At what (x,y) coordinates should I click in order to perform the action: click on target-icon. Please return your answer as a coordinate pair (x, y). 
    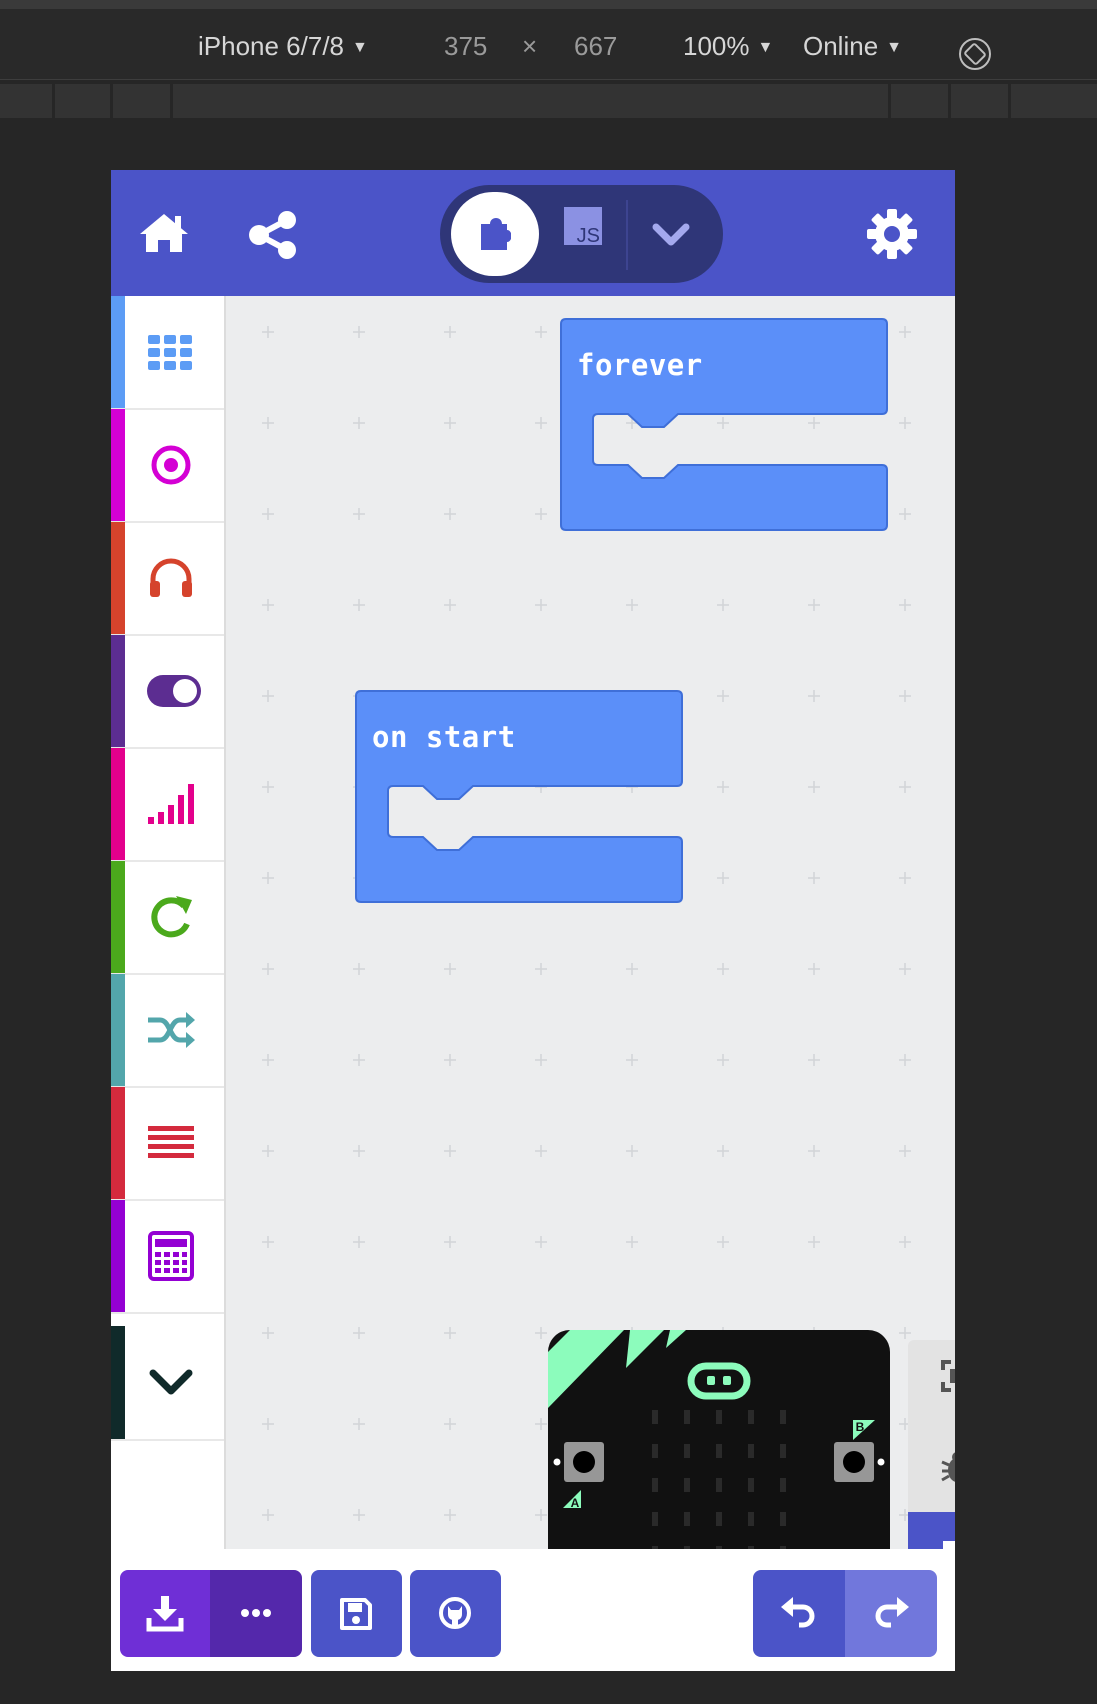
    Looking at the image, I should click on (171, 465).